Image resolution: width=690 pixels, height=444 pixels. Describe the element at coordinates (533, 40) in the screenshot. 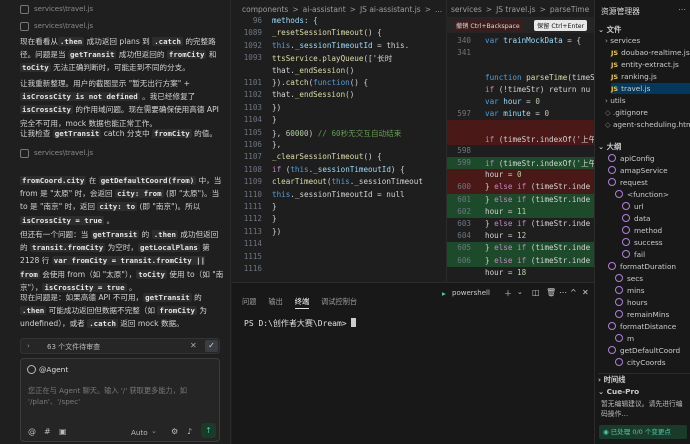

I see `code-line: var trainMockData = {` at that location.